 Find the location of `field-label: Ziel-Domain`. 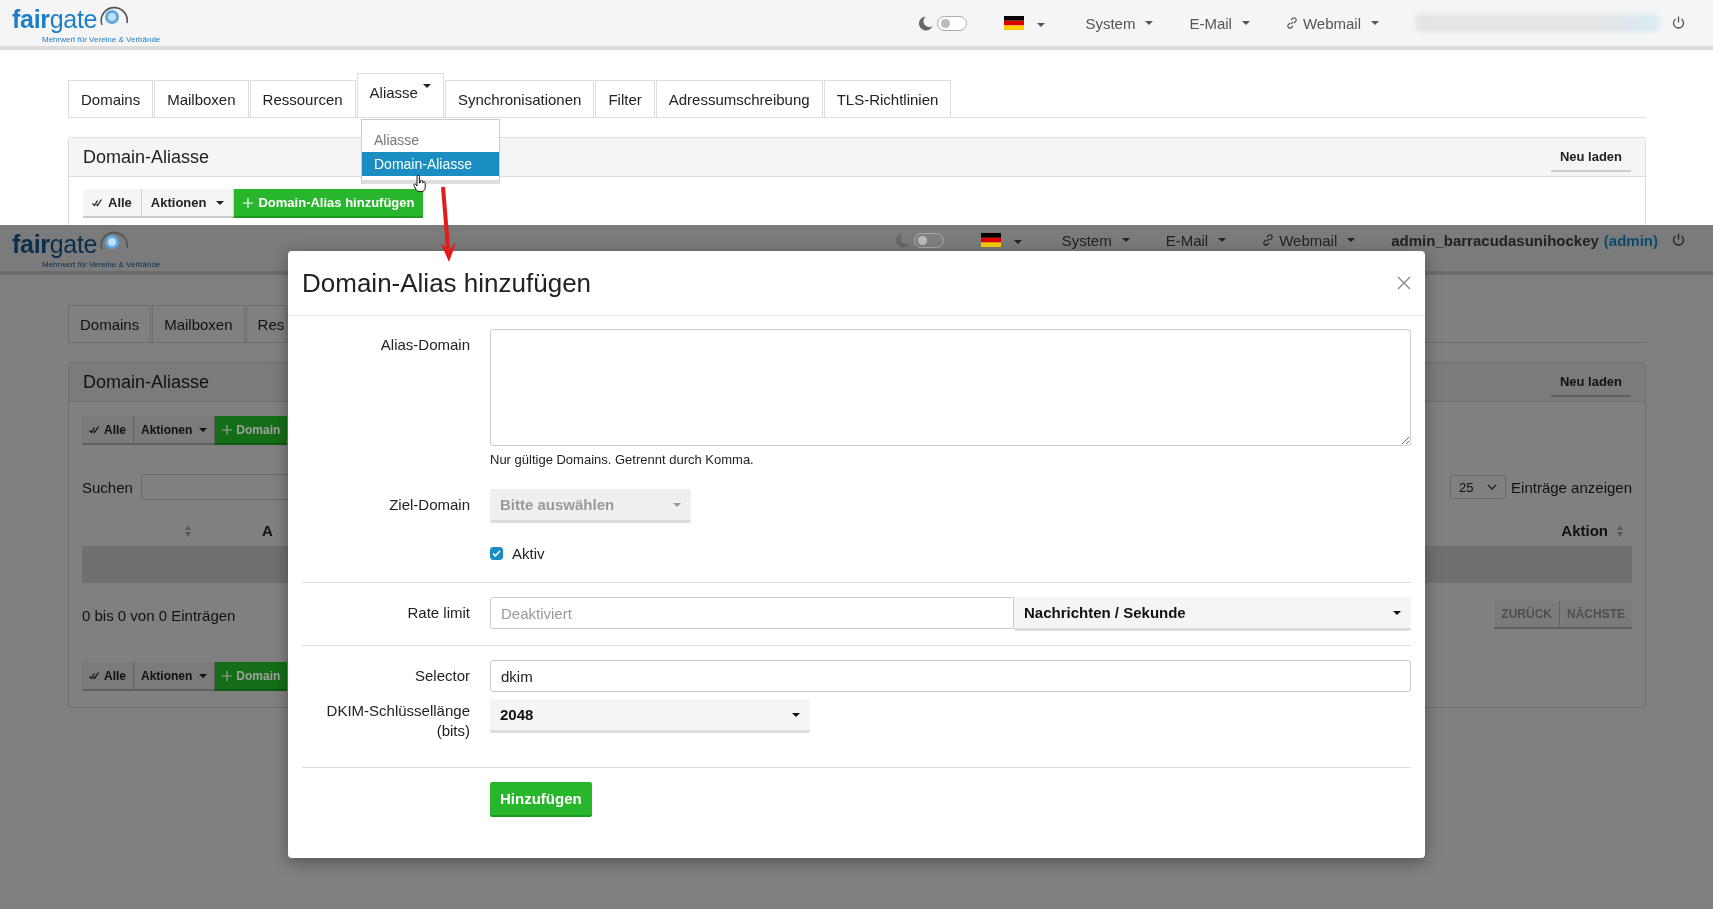

field-label: Ziel-Domain is located at coordinates (429, 505).